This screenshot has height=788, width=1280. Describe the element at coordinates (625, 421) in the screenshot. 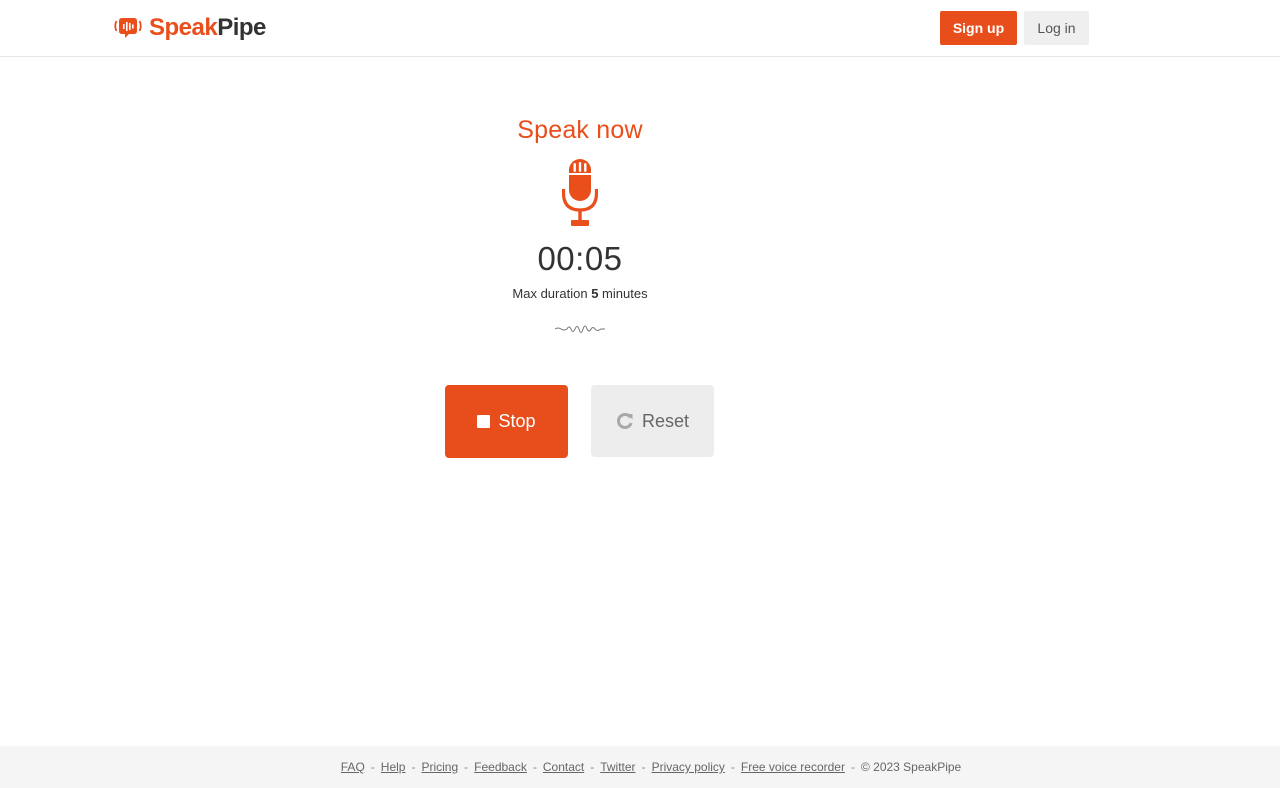

I see `refresh-icon` at that location.